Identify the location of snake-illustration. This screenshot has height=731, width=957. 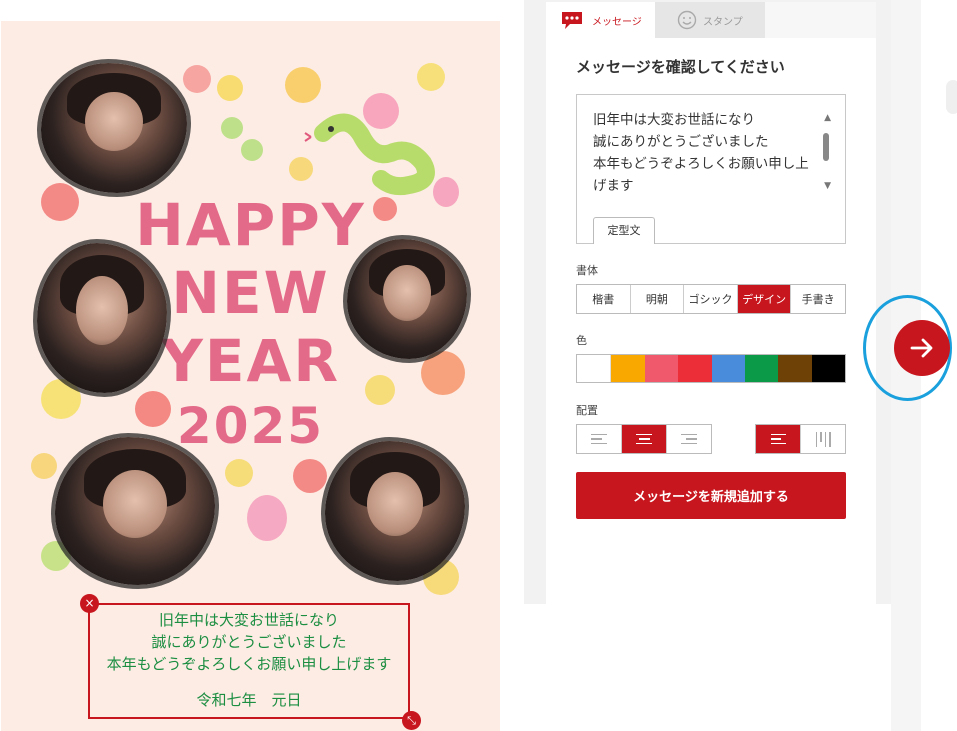
(369, 154).